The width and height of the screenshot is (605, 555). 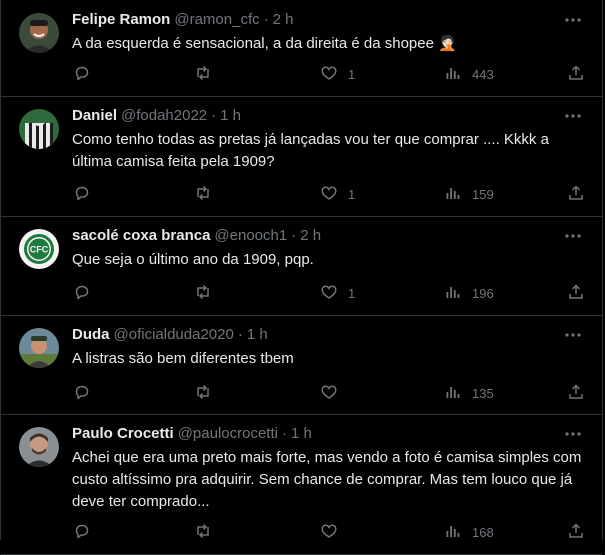 I want to click on display-name: Felipe Ramon, so click(x=121, y=19).